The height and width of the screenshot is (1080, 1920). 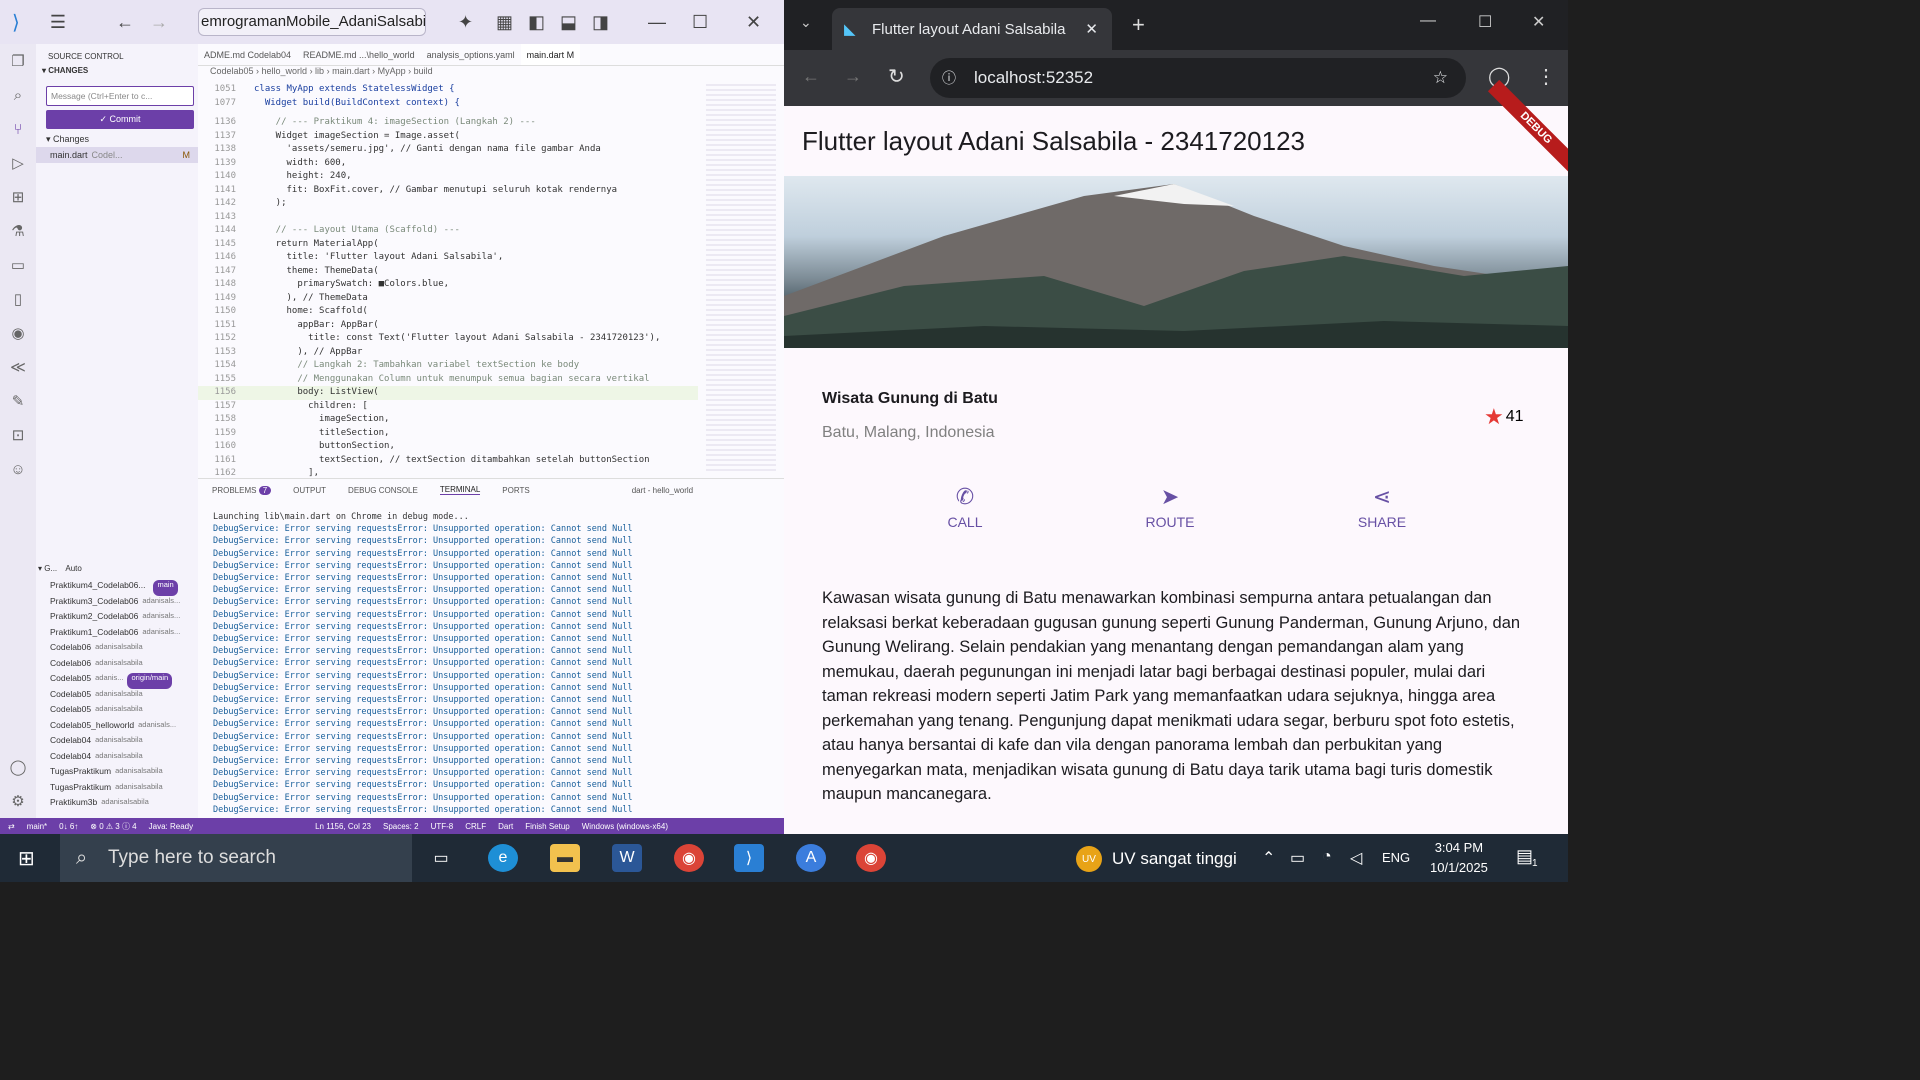 I want to click on tab-analysis-options: analysis_options.yaml, so click(x=471, y=54).